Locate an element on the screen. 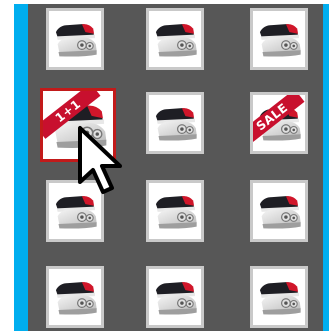 The image size is (334, 334). shoe-tile-6: SALE is located at coordinates (279, 123).